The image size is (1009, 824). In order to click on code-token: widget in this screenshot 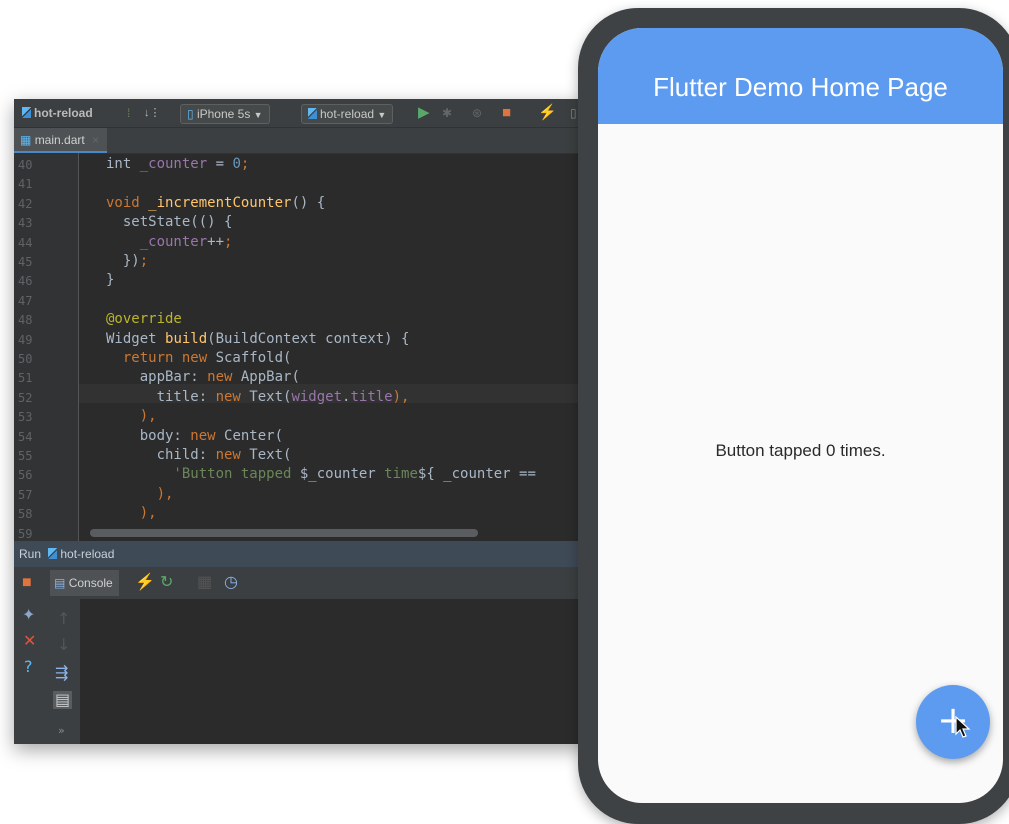, I will do `click(317, 396)`.